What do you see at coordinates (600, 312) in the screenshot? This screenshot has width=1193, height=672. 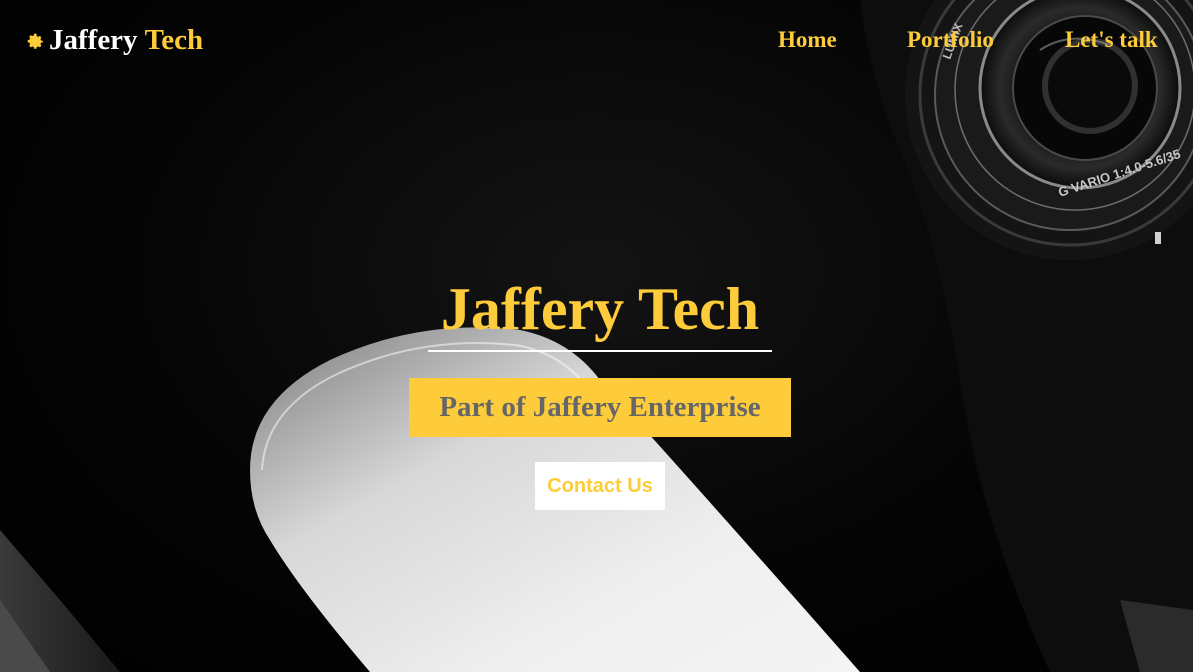 I see `hero-title: Jaffery Tech` at bounding box center [600, 312].